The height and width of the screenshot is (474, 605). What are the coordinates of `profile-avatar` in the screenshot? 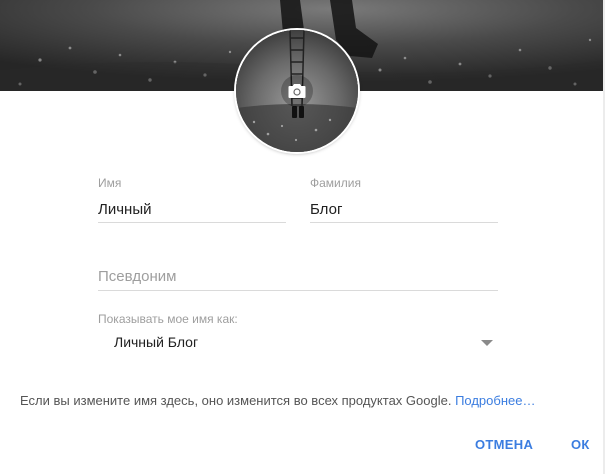 It's located at (297, 91).